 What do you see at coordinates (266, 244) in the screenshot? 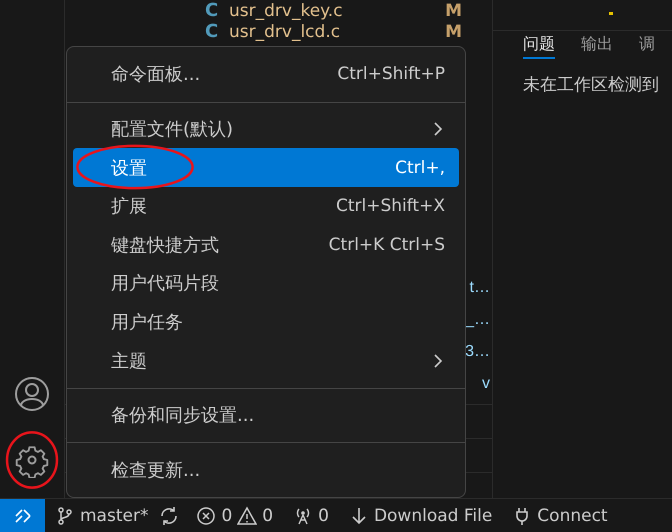
I see `menu-item: 键盘快捷方式 Ctrl+K Ctrl+S` at bounding box center [266, 244].